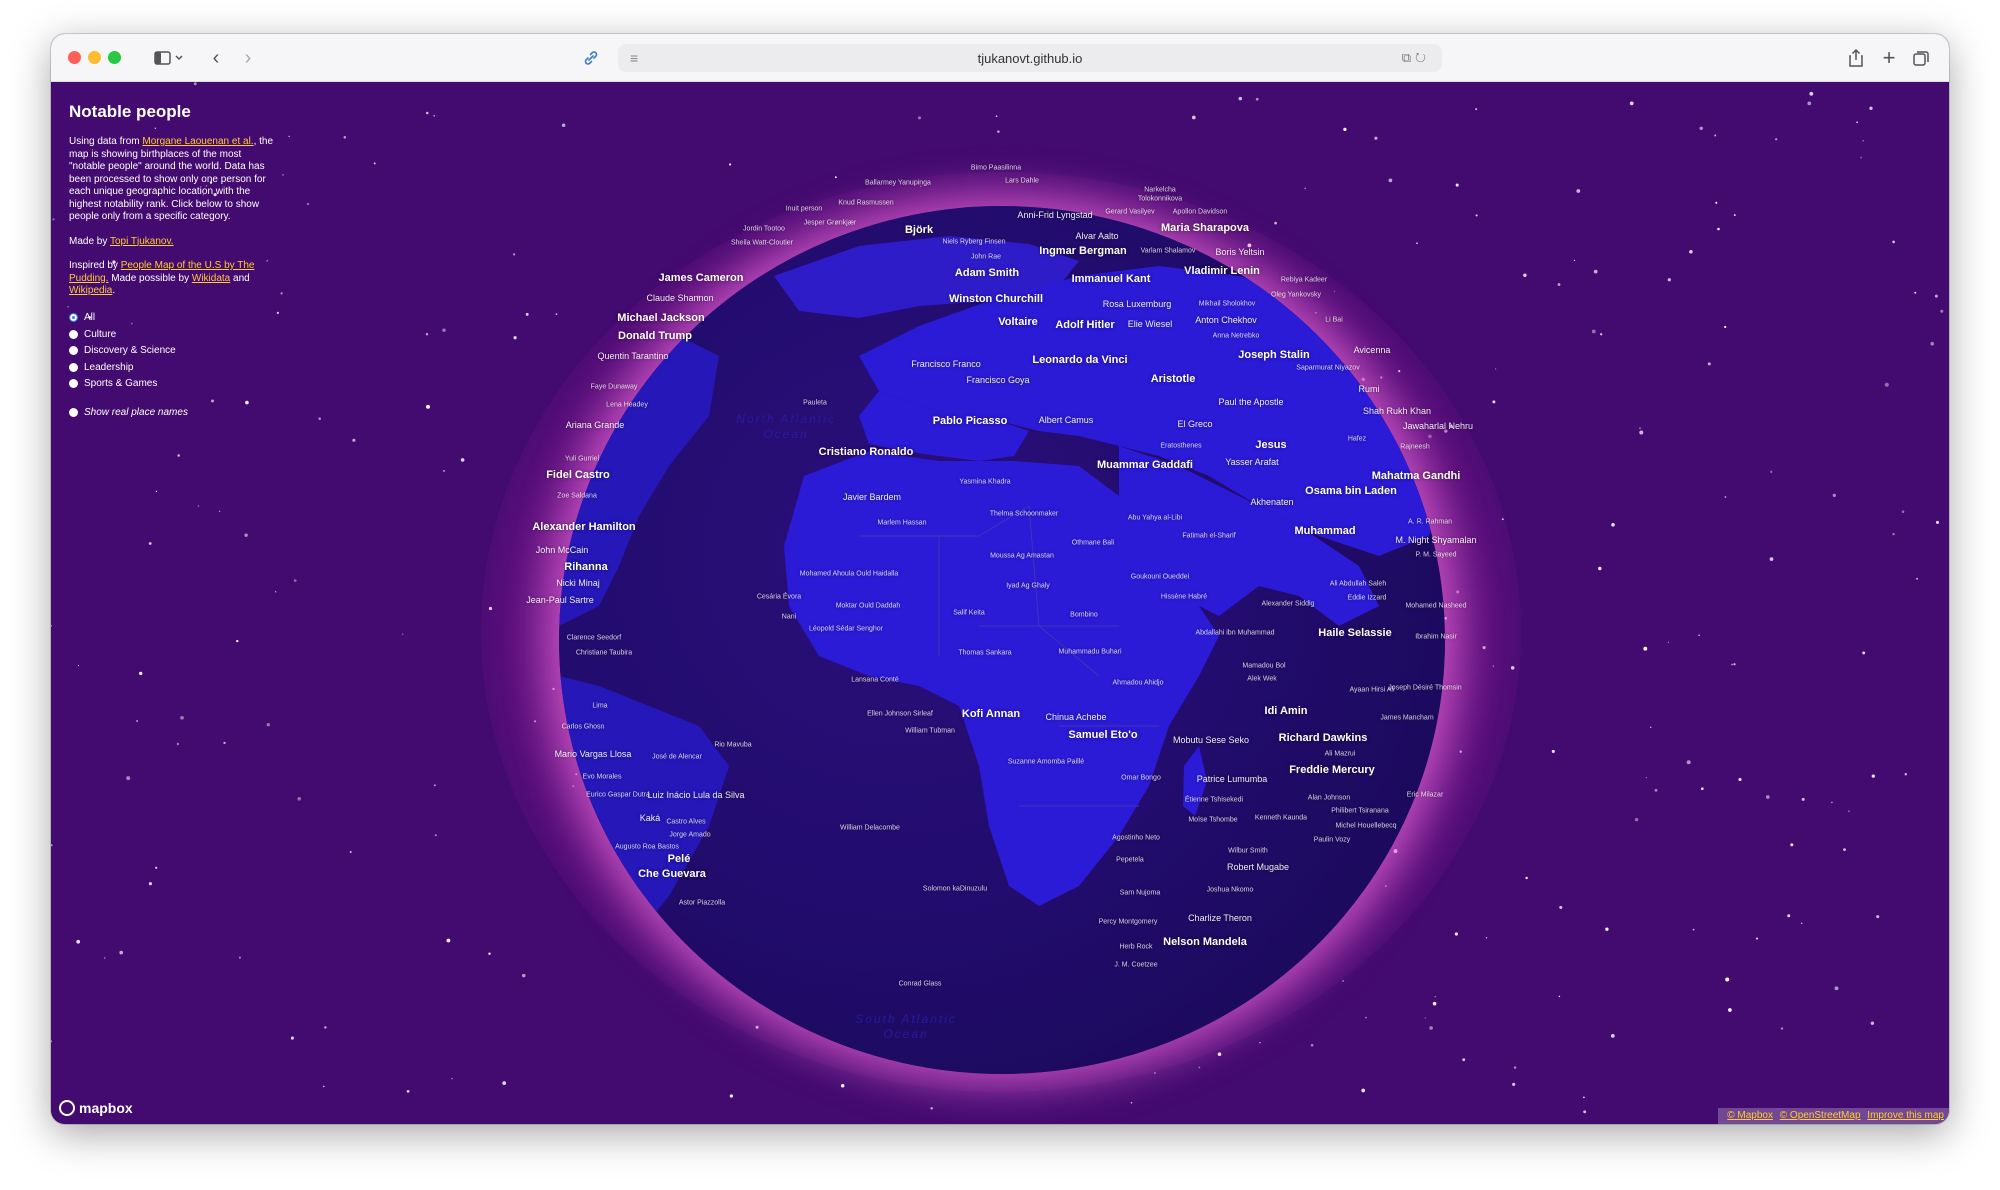 The image size is (2000, 1190). Describe the element at coordinates (1416, 476) in the screenshot. I see `person-label: Mahatma Gandhi` at that location.